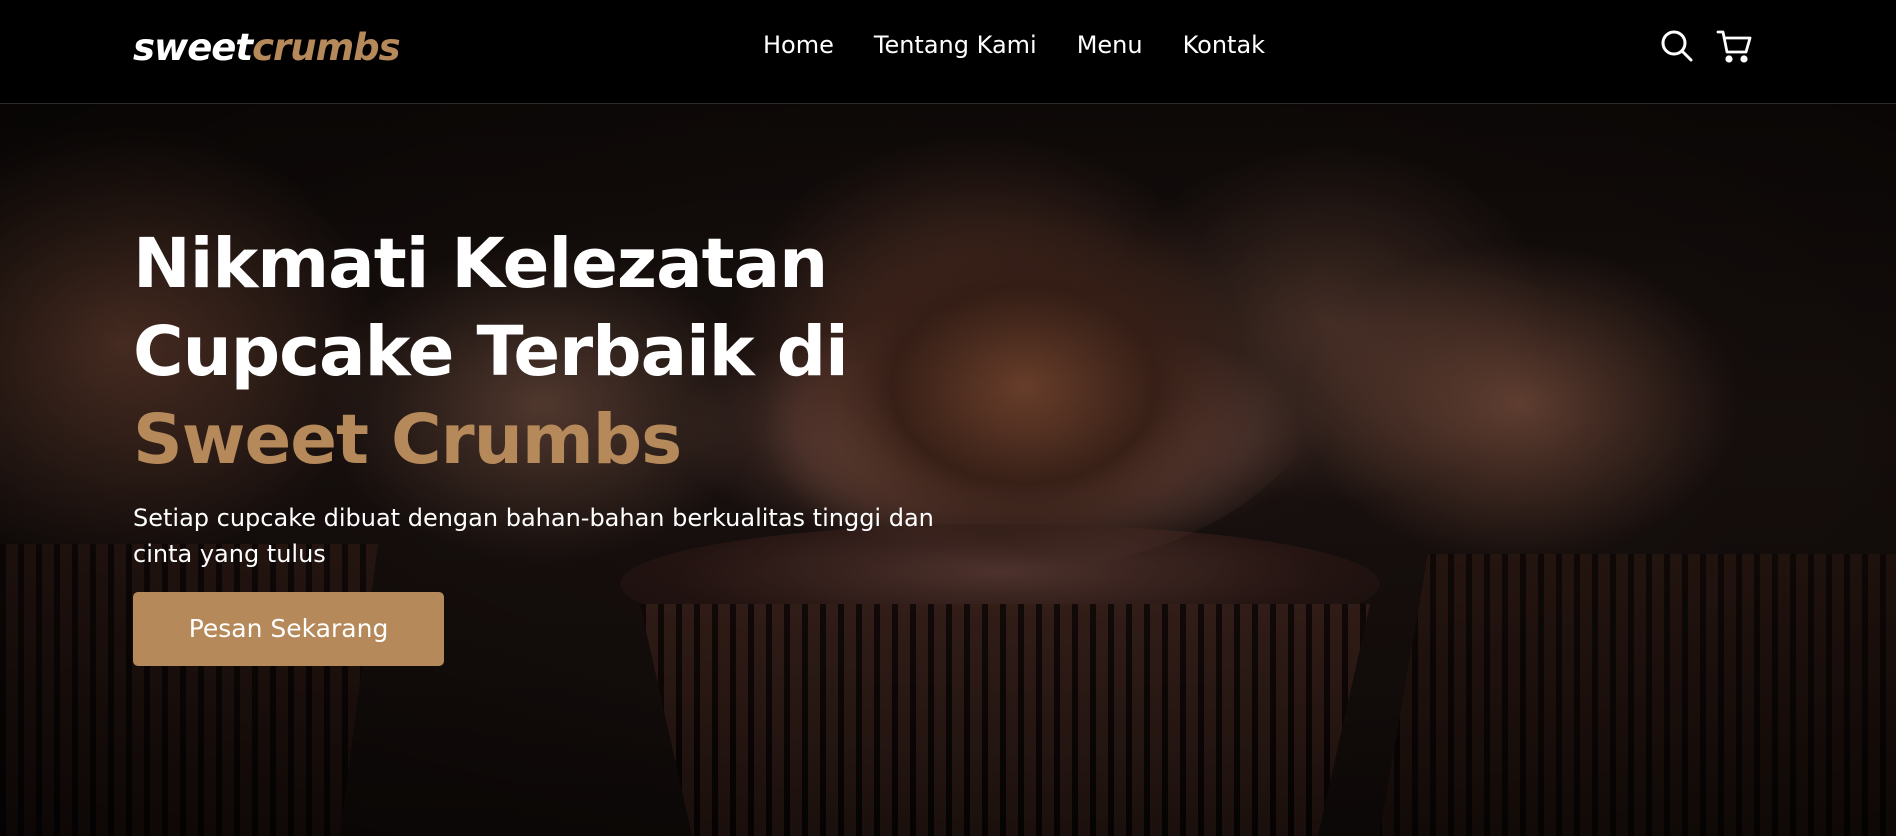  I want to click on nav-link-menu: Menu, so click(1110, 45).